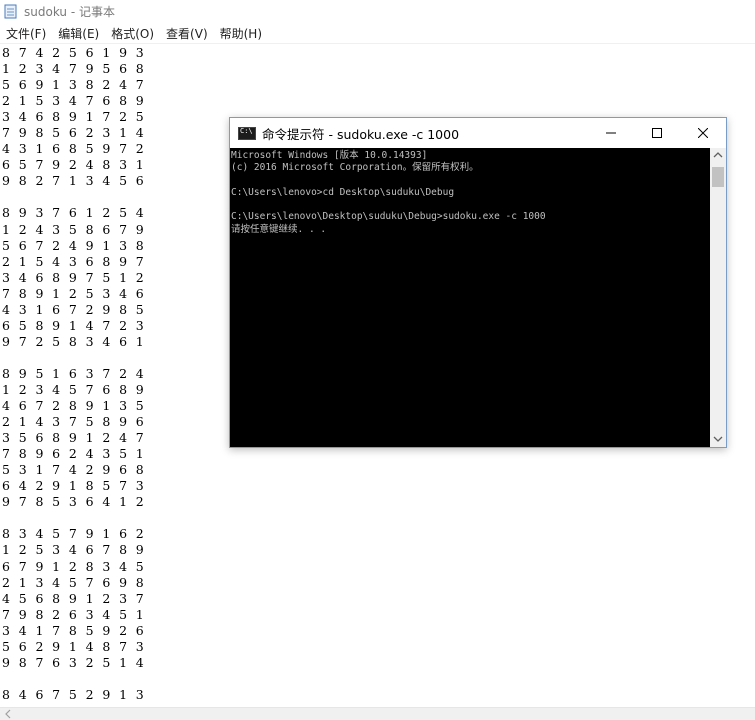 The image size is (755, 720). I want to click on console-line: (c) 2016 Microsoft Corporation。保留所有权利。, so click(355, 168).